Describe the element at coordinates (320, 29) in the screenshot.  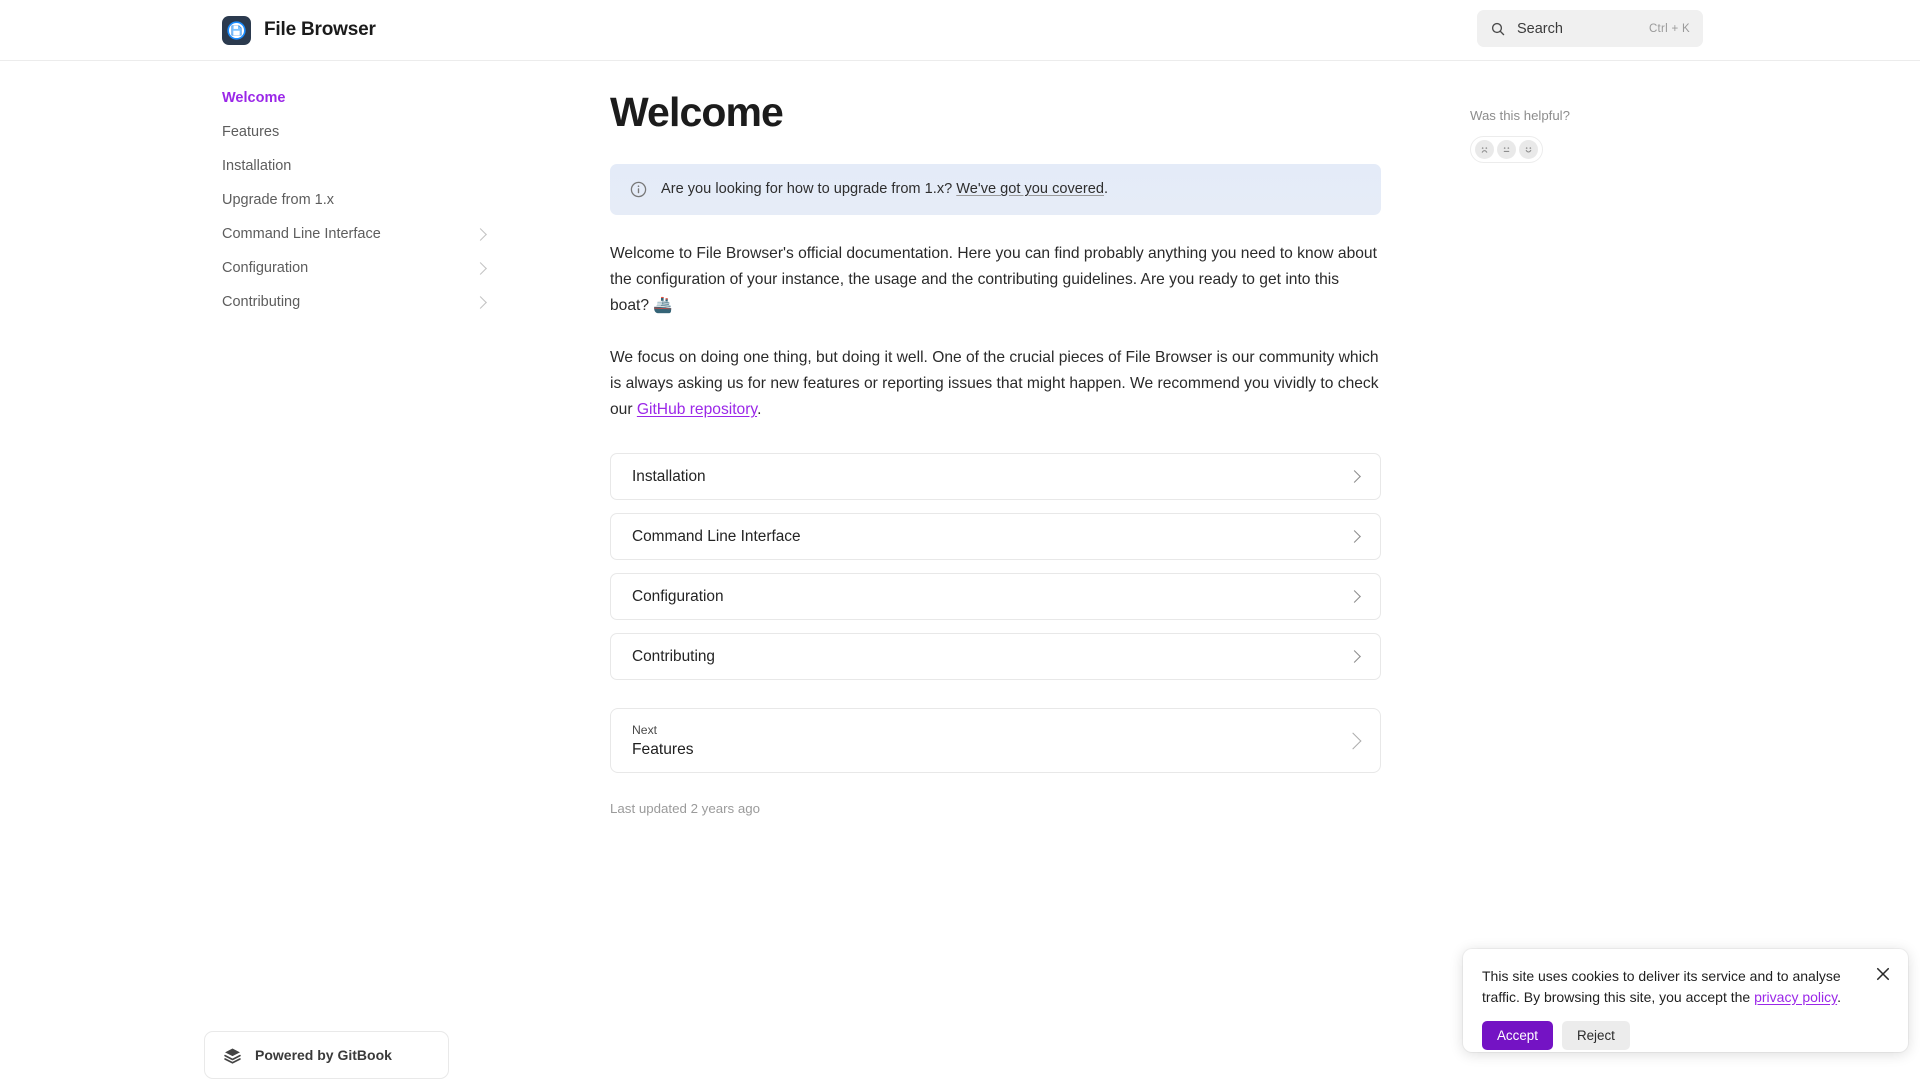
I see `brand-title: File Browser` at that location.